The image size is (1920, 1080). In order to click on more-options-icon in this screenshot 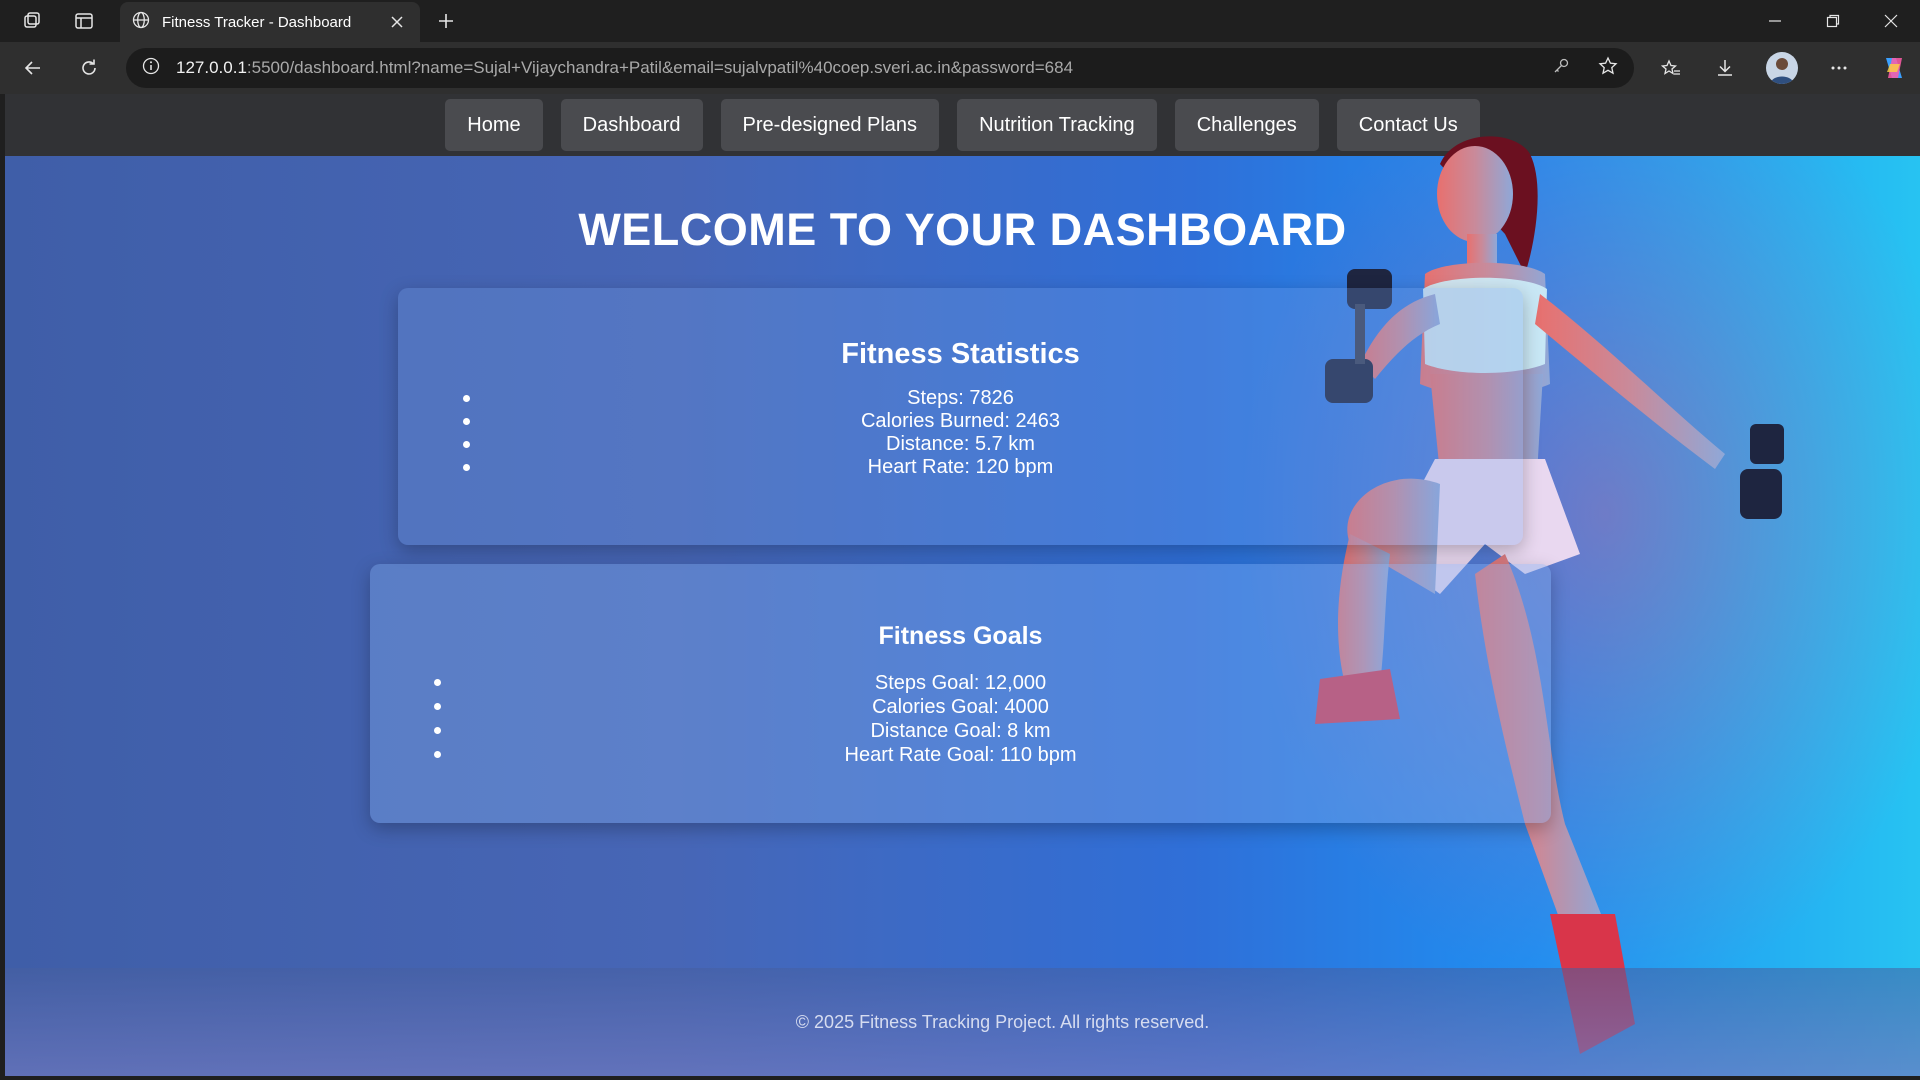, I will do `click(1839, 68)`.